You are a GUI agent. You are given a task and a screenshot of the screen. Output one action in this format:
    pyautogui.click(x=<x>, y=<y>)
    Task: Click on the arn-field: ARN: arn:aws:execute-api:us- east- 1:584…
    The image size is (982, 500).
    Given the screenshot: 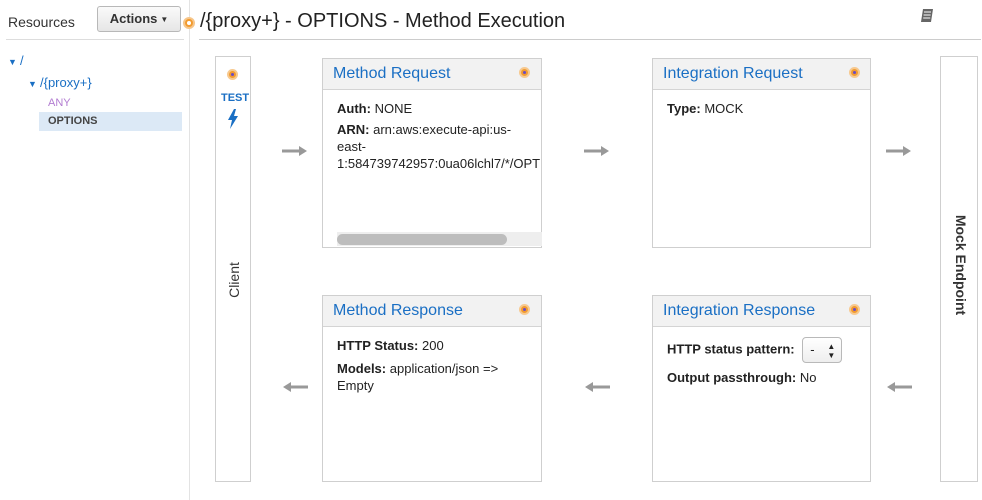 What is the action you would take?
    pyautogui.click(x=438, y=146)
    